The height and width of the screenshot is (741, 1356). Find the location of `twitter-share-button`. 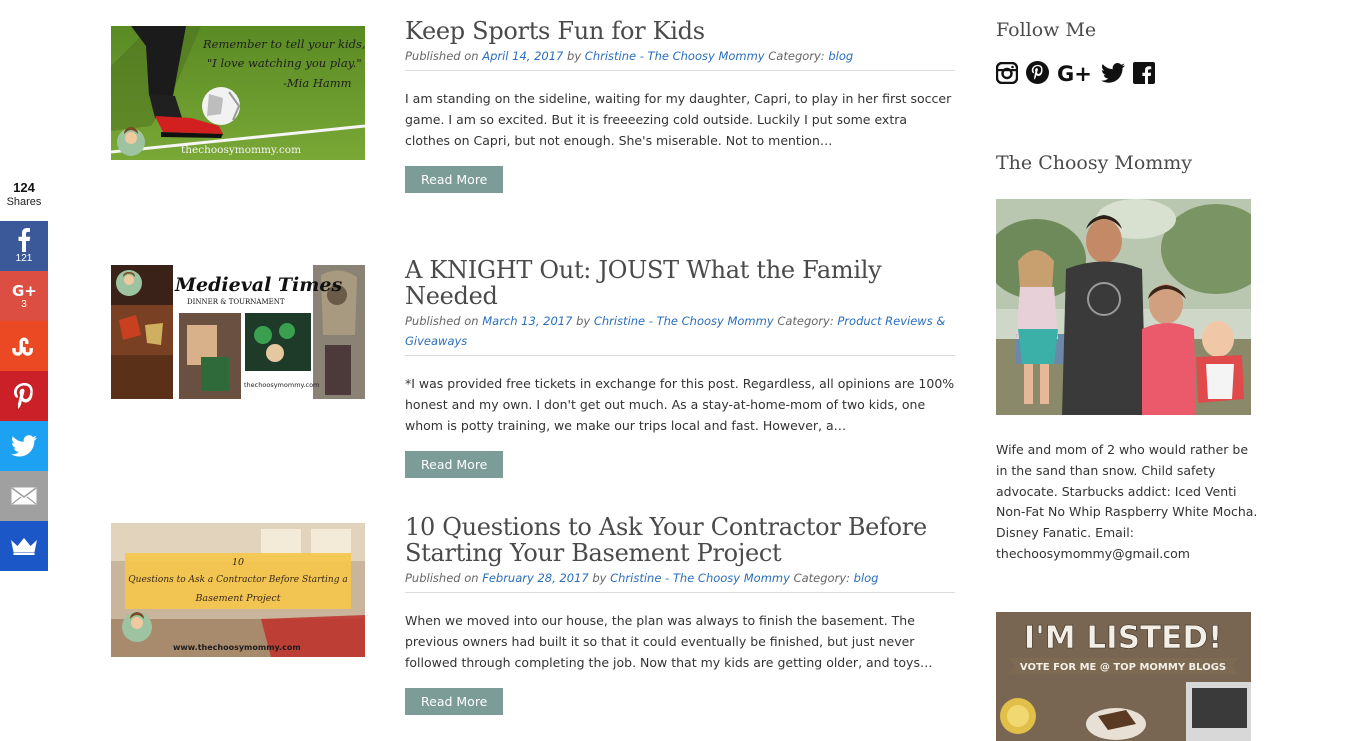

twitter-share-button is located at coordinates (24, 446).